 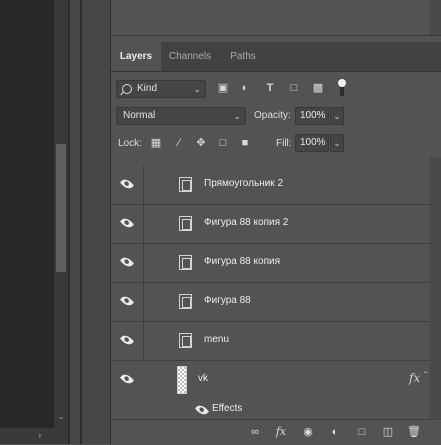 What do you see at coordinates (435, 17) in the screenshot?
I see `upper-panel-scrollbar` at bounding box center [435, 17].